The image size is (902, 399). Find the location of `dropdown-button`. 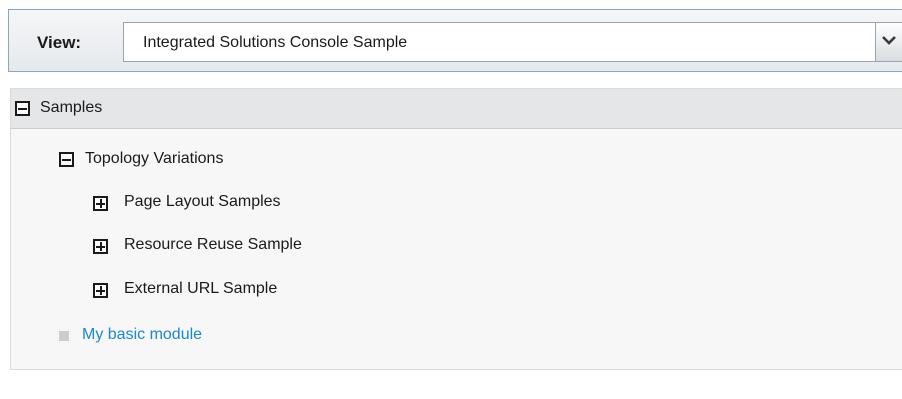

dropdown-button is located at coordinates (888, 42).